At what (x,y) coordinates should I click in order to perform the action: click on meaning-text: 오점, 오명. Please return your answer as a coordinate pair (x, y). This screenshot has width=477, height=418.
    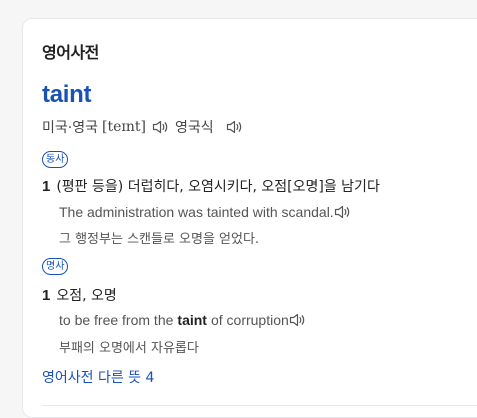
    Looking at the image, I should click on (86, 296).